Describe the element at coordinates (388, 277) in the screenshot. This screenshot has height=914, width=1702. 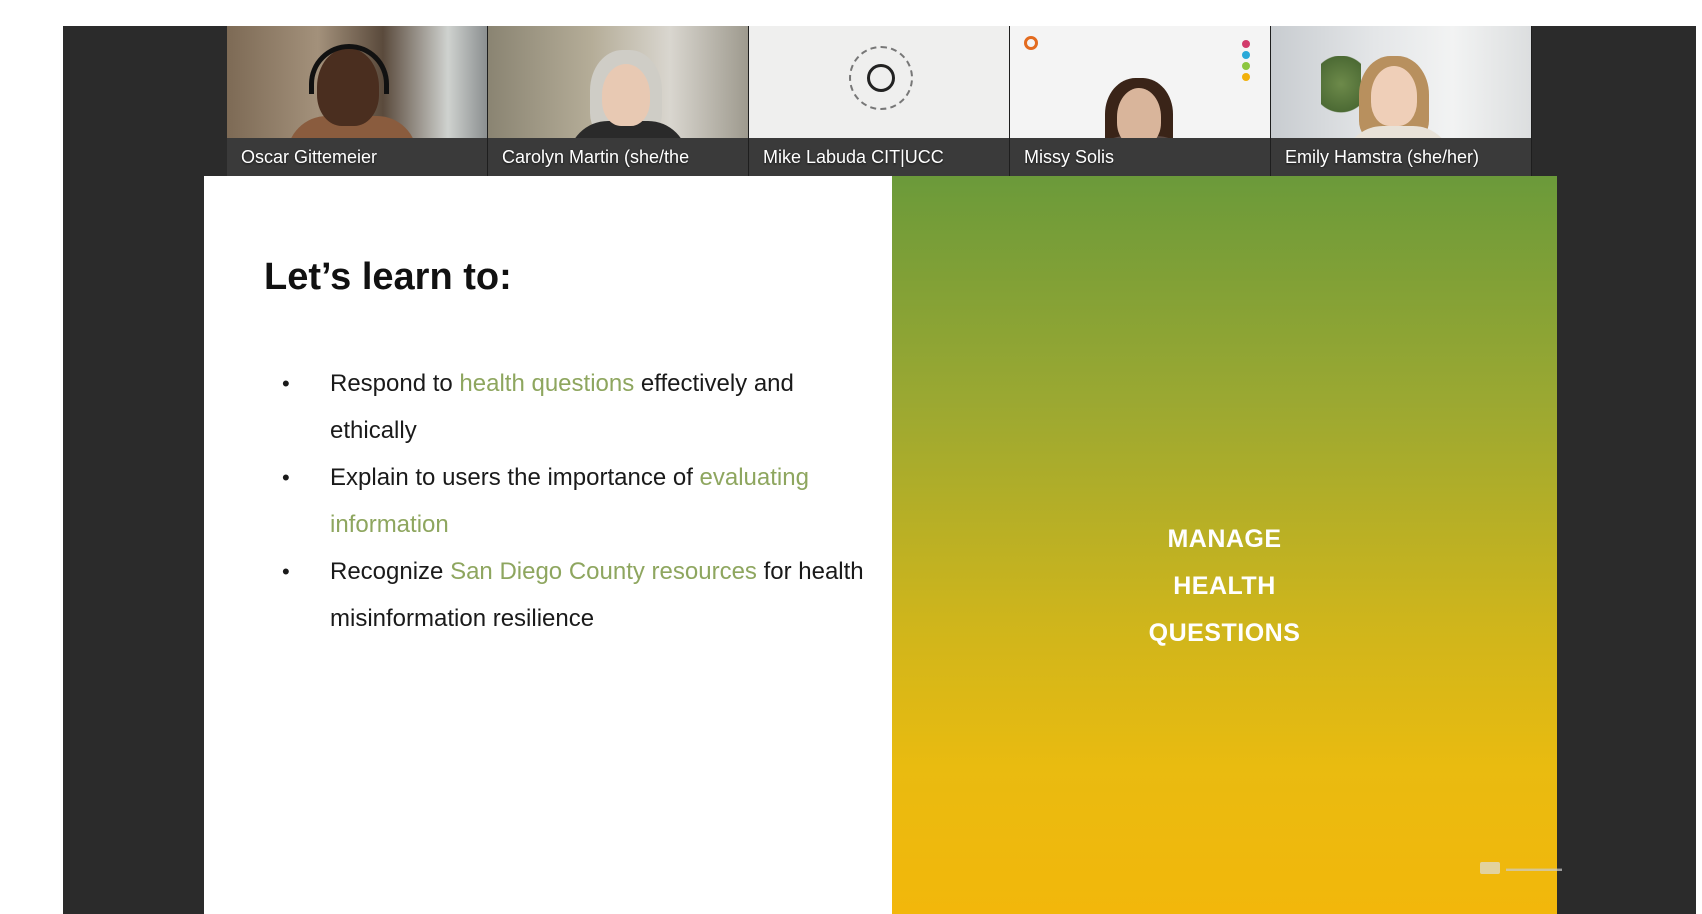
I see `slide-heading: Let’s learn to:` at that location.